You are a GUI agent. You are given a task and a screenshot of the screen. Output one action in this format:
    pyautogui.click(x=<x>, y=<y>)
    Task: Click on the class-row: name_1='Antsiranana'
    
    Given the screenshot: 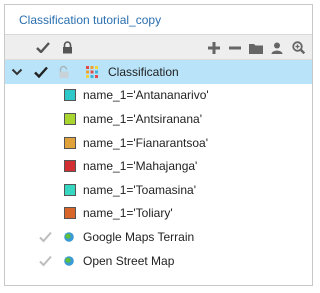 What is the action you would take?
    pyautogui.click(x=158, y=119)
    